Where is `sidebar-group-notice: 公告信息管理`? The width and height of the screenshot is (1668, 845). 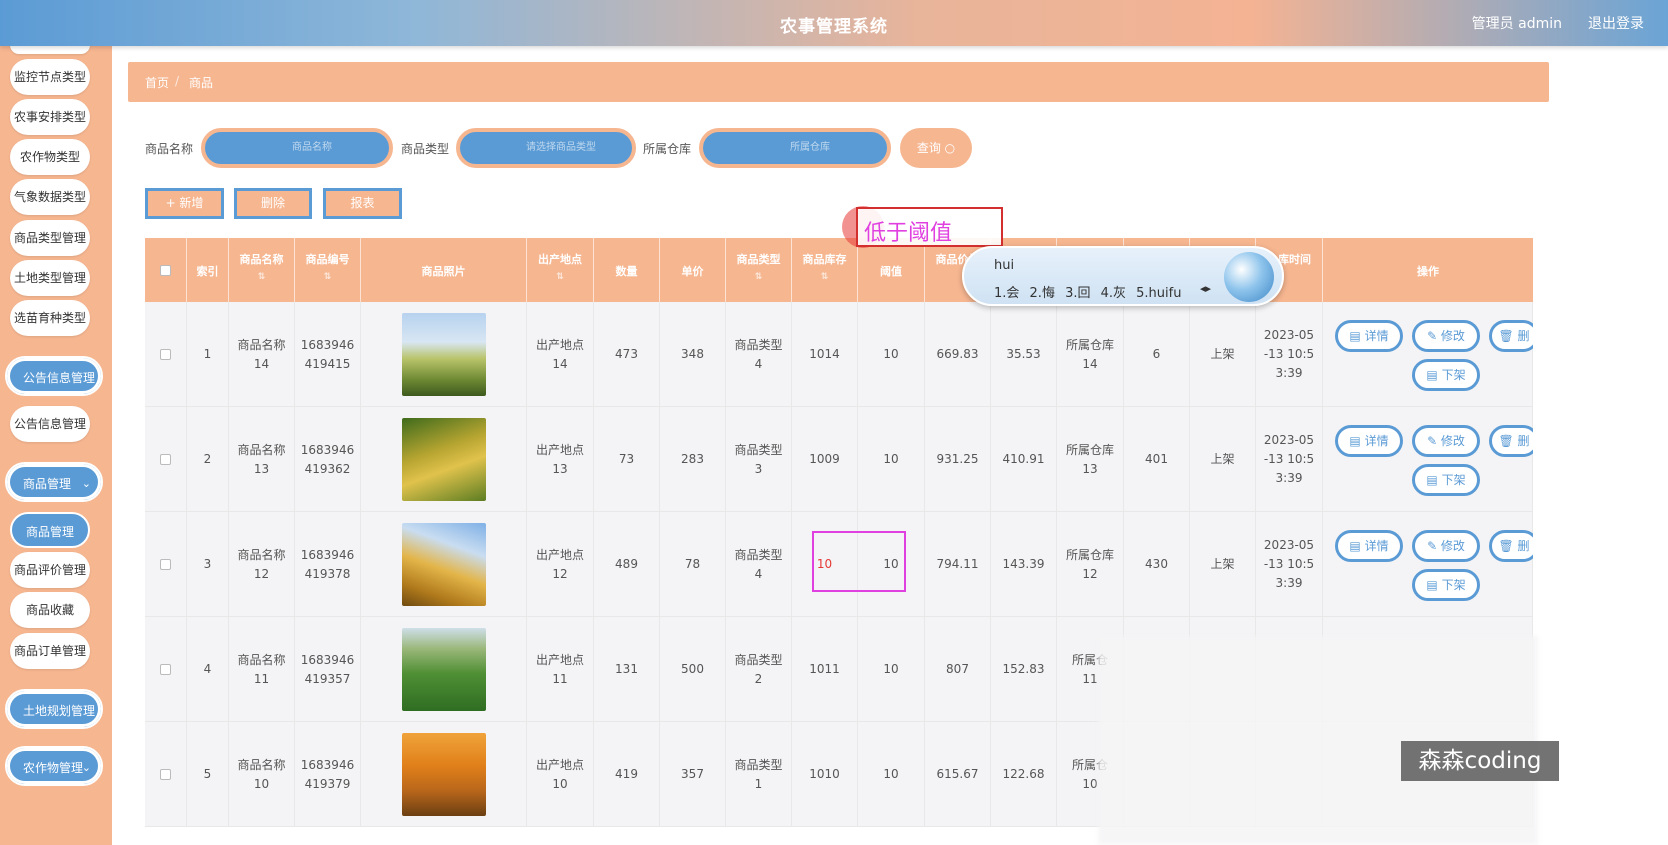 sidebar-group-notice: 公告信息管理 is located at coordinates (54, 376).